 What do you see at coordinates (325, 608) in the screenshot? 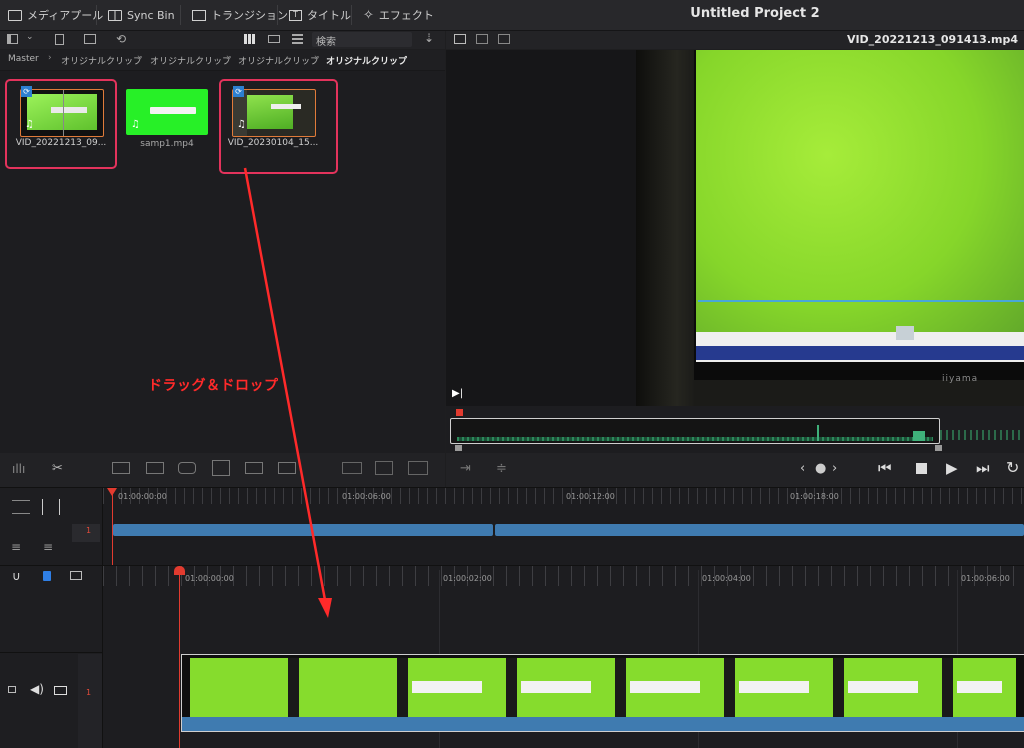
I see `arrow-head-icon` at bounding box center [325, 608].